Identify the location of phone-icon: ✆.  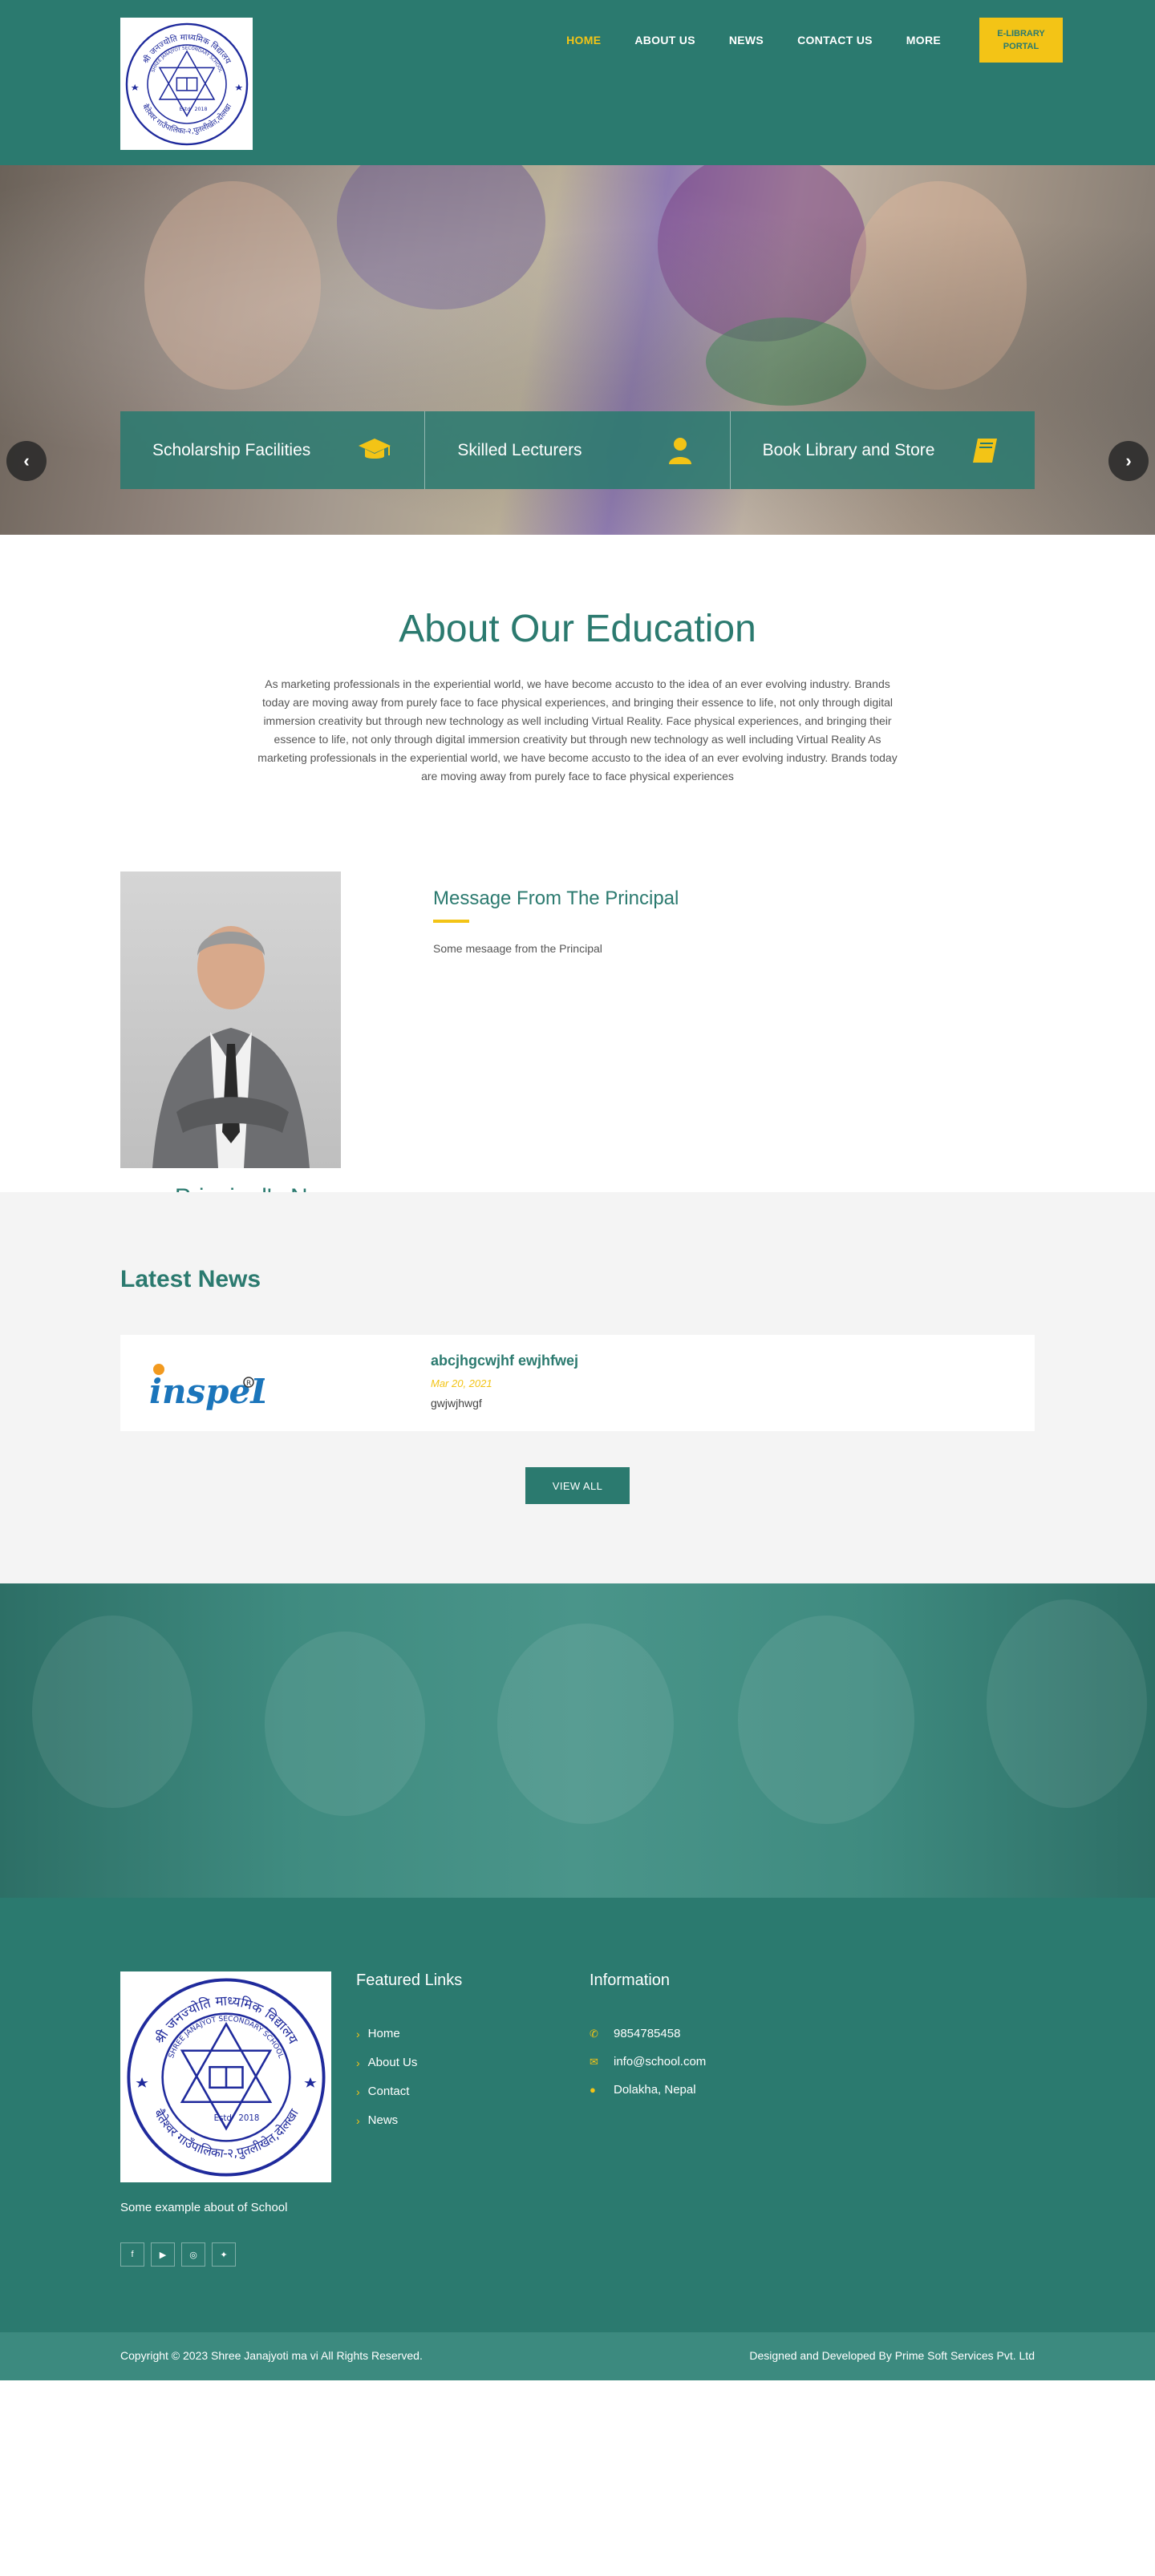
(594, 2034).